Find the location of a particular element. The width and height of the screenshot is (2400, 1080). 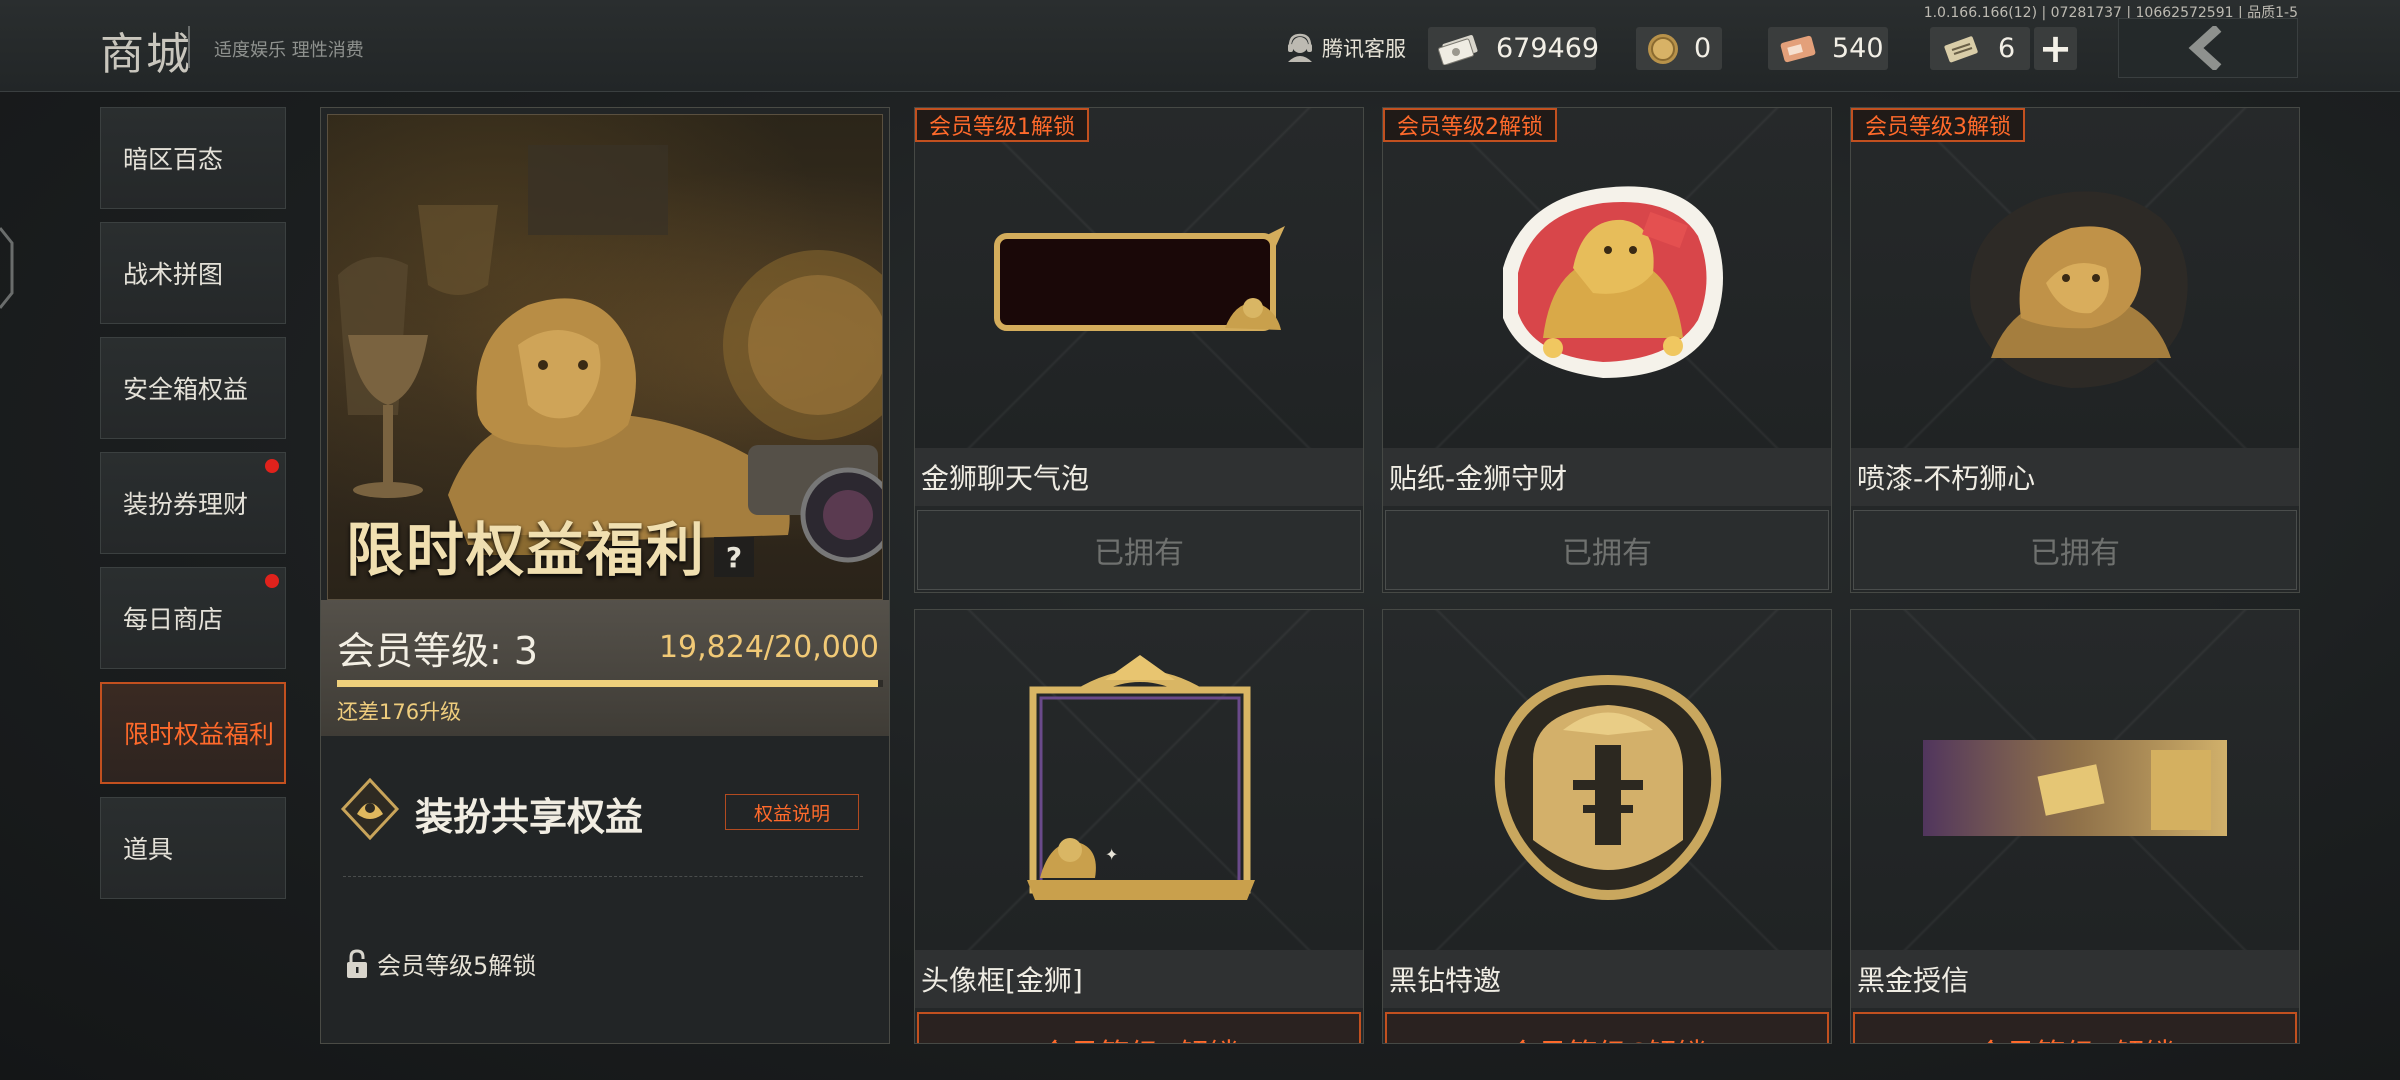

chat-bubble-icon is located at coordinates (1139, 278).